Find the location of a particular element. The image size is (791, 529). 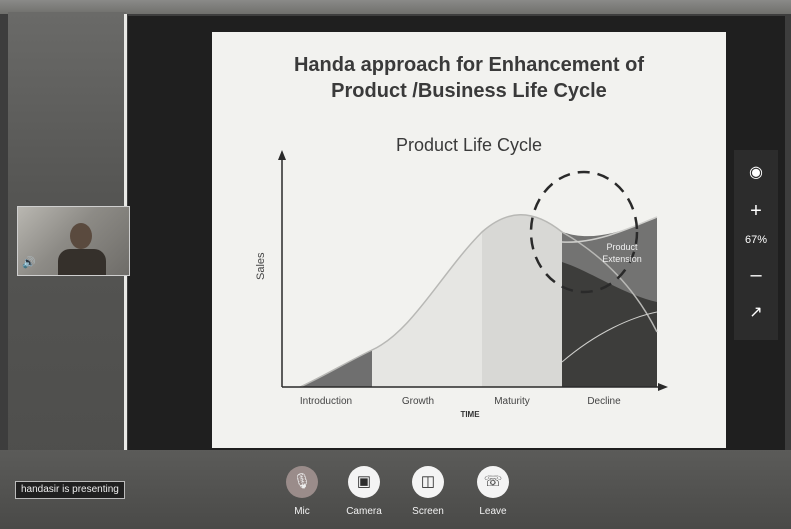

leave-control: ☏ Leave is located at coordinates (493, 492).